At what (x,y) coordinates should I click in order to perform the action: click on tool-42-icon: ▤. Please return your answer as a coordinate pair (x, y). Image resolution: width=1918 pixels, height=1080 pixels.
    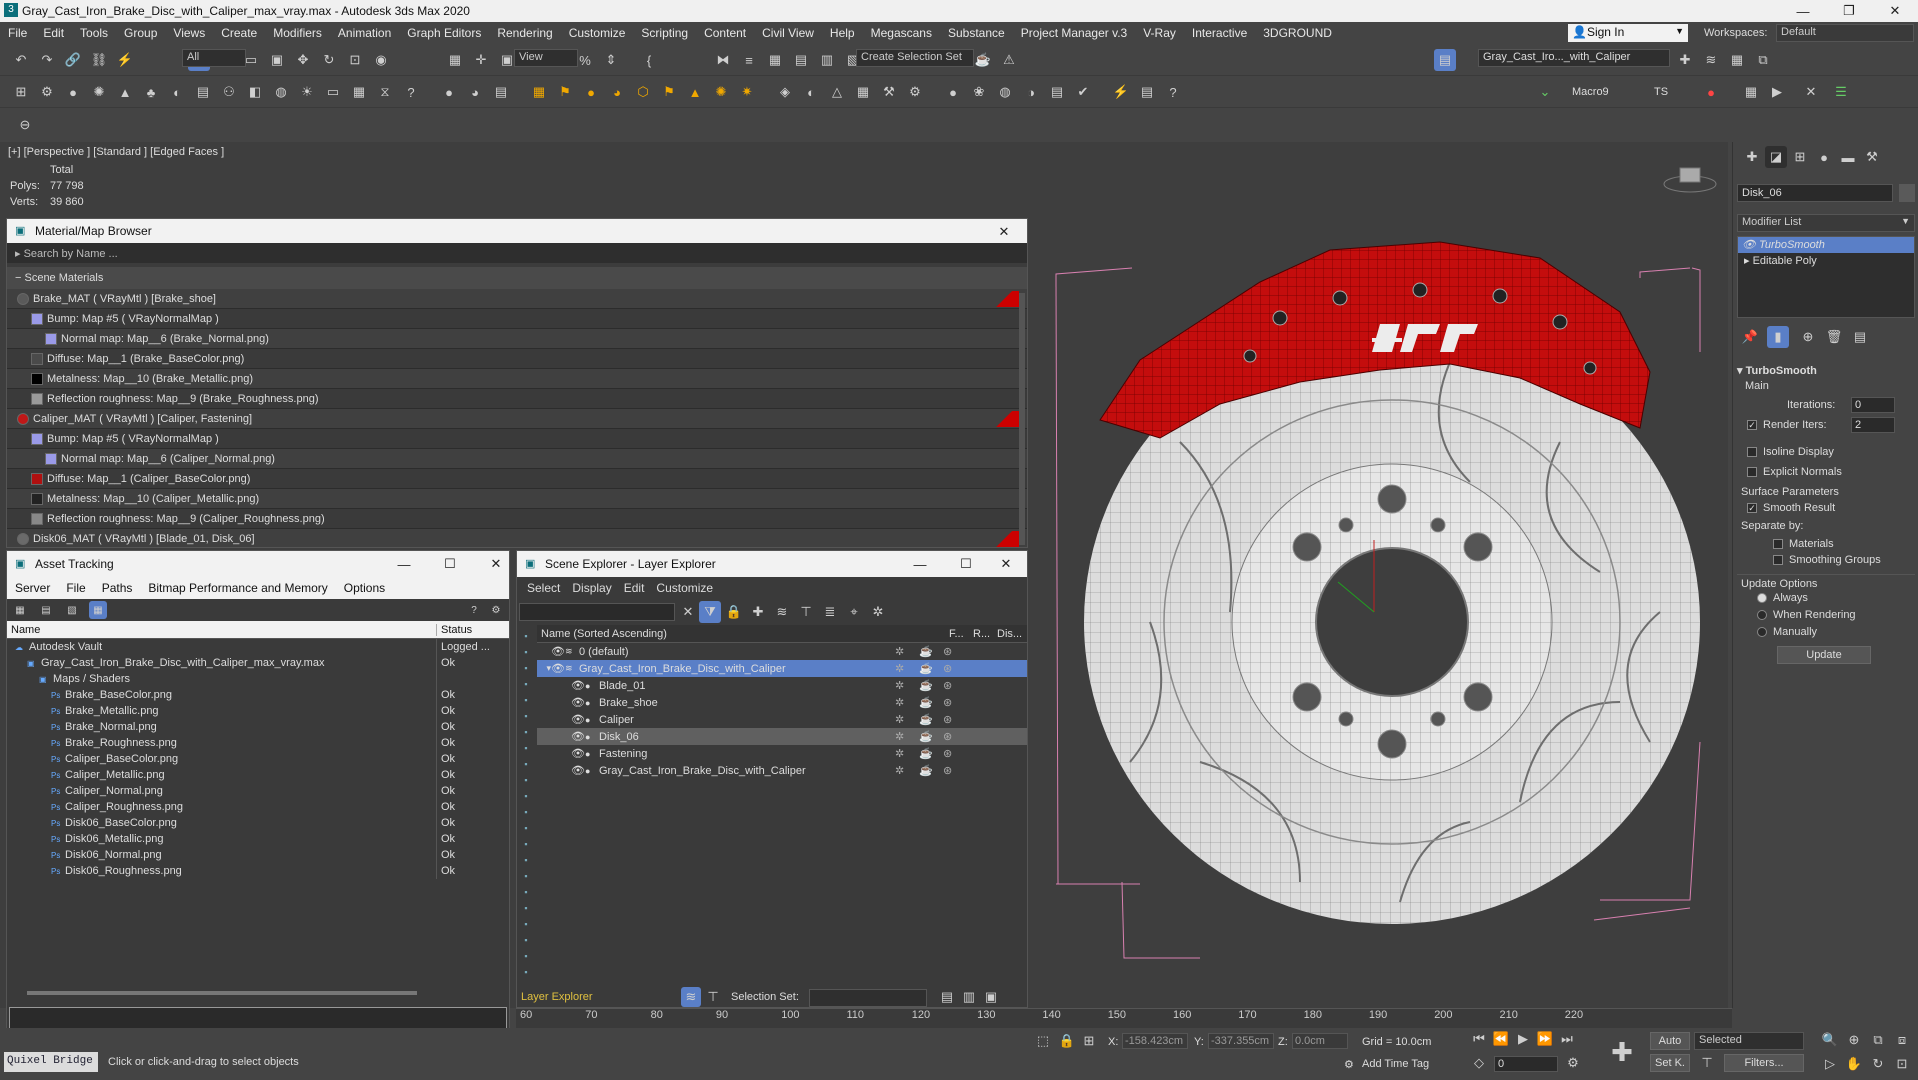
    Looking at the image, I should click on (1057, 92).